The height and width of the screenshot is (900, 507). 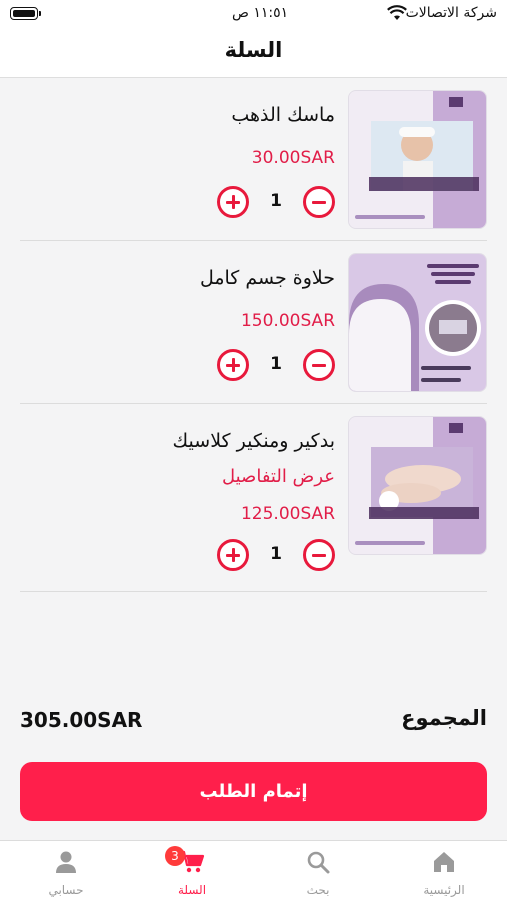 I want to click on page-title: السلة, so click(x=253, y=50).